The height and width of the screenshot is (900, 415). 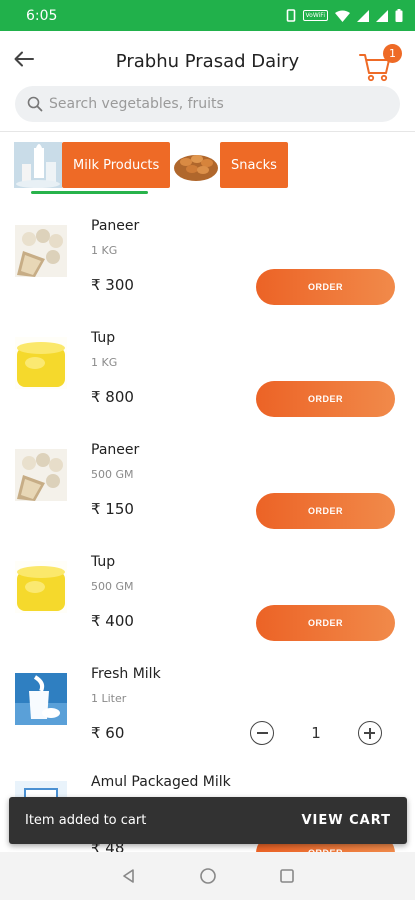 I want to click on search-icon, so click(x=35, y=104).